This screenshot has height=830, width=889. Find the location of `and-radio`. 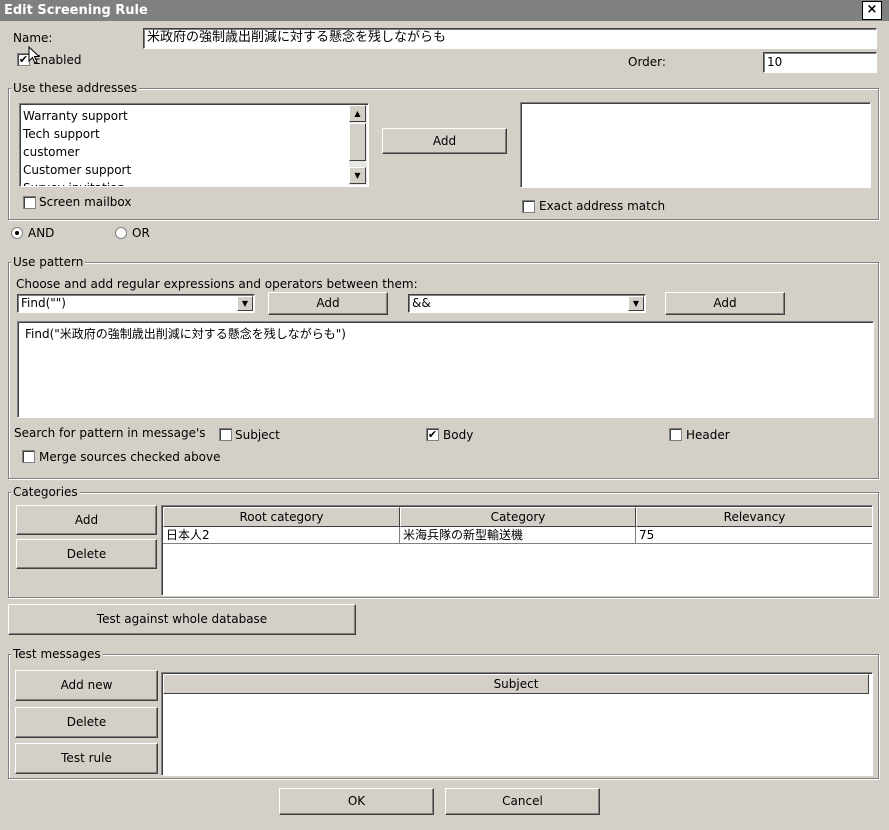

and-radio is located at coordinates (17, 233).